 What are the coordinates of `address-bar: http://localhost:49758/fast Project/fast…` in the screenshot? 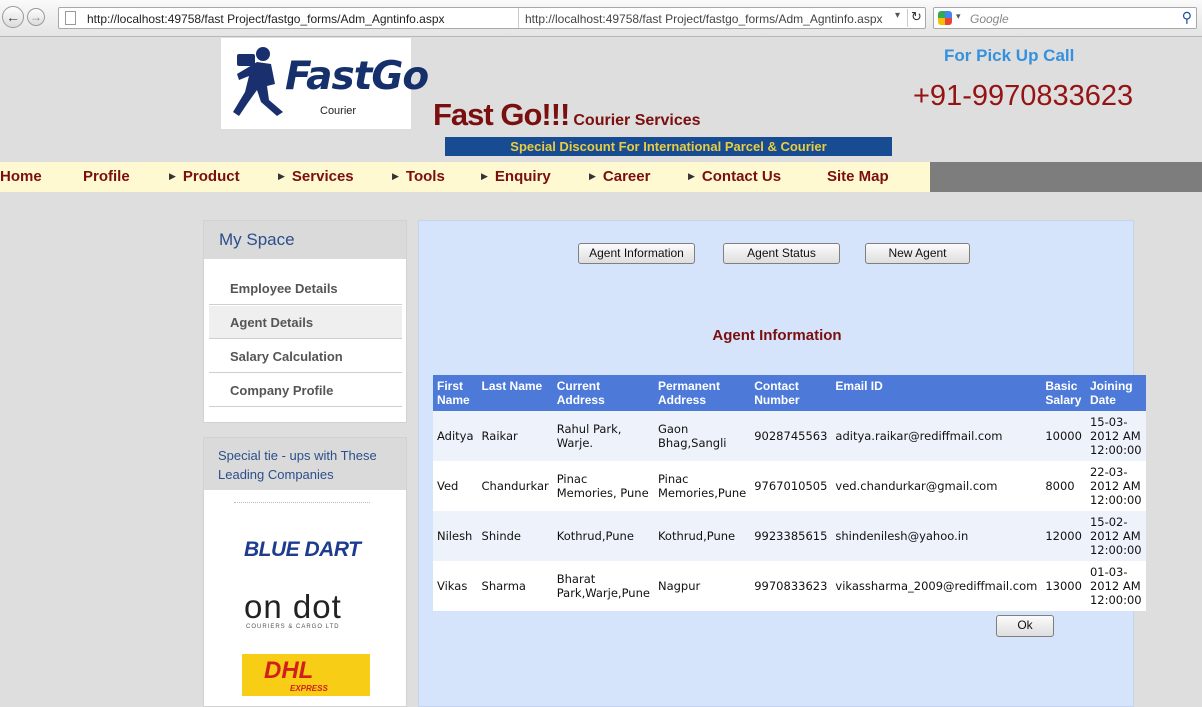 It's located at (492, 18).